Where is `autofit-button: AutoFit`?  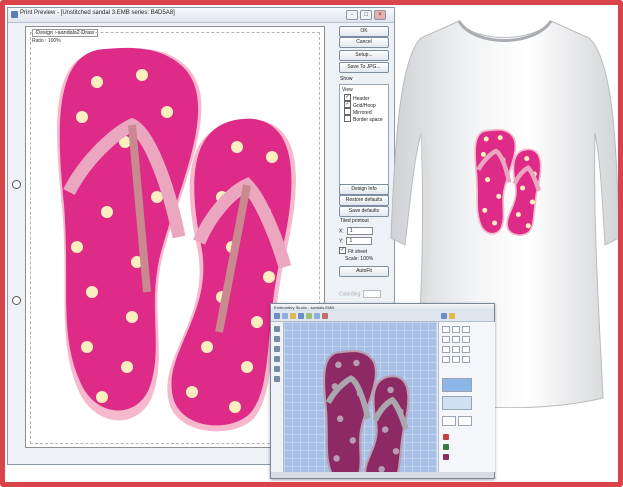 autofit-button: AutoFit is located at coordinates (364, 271).